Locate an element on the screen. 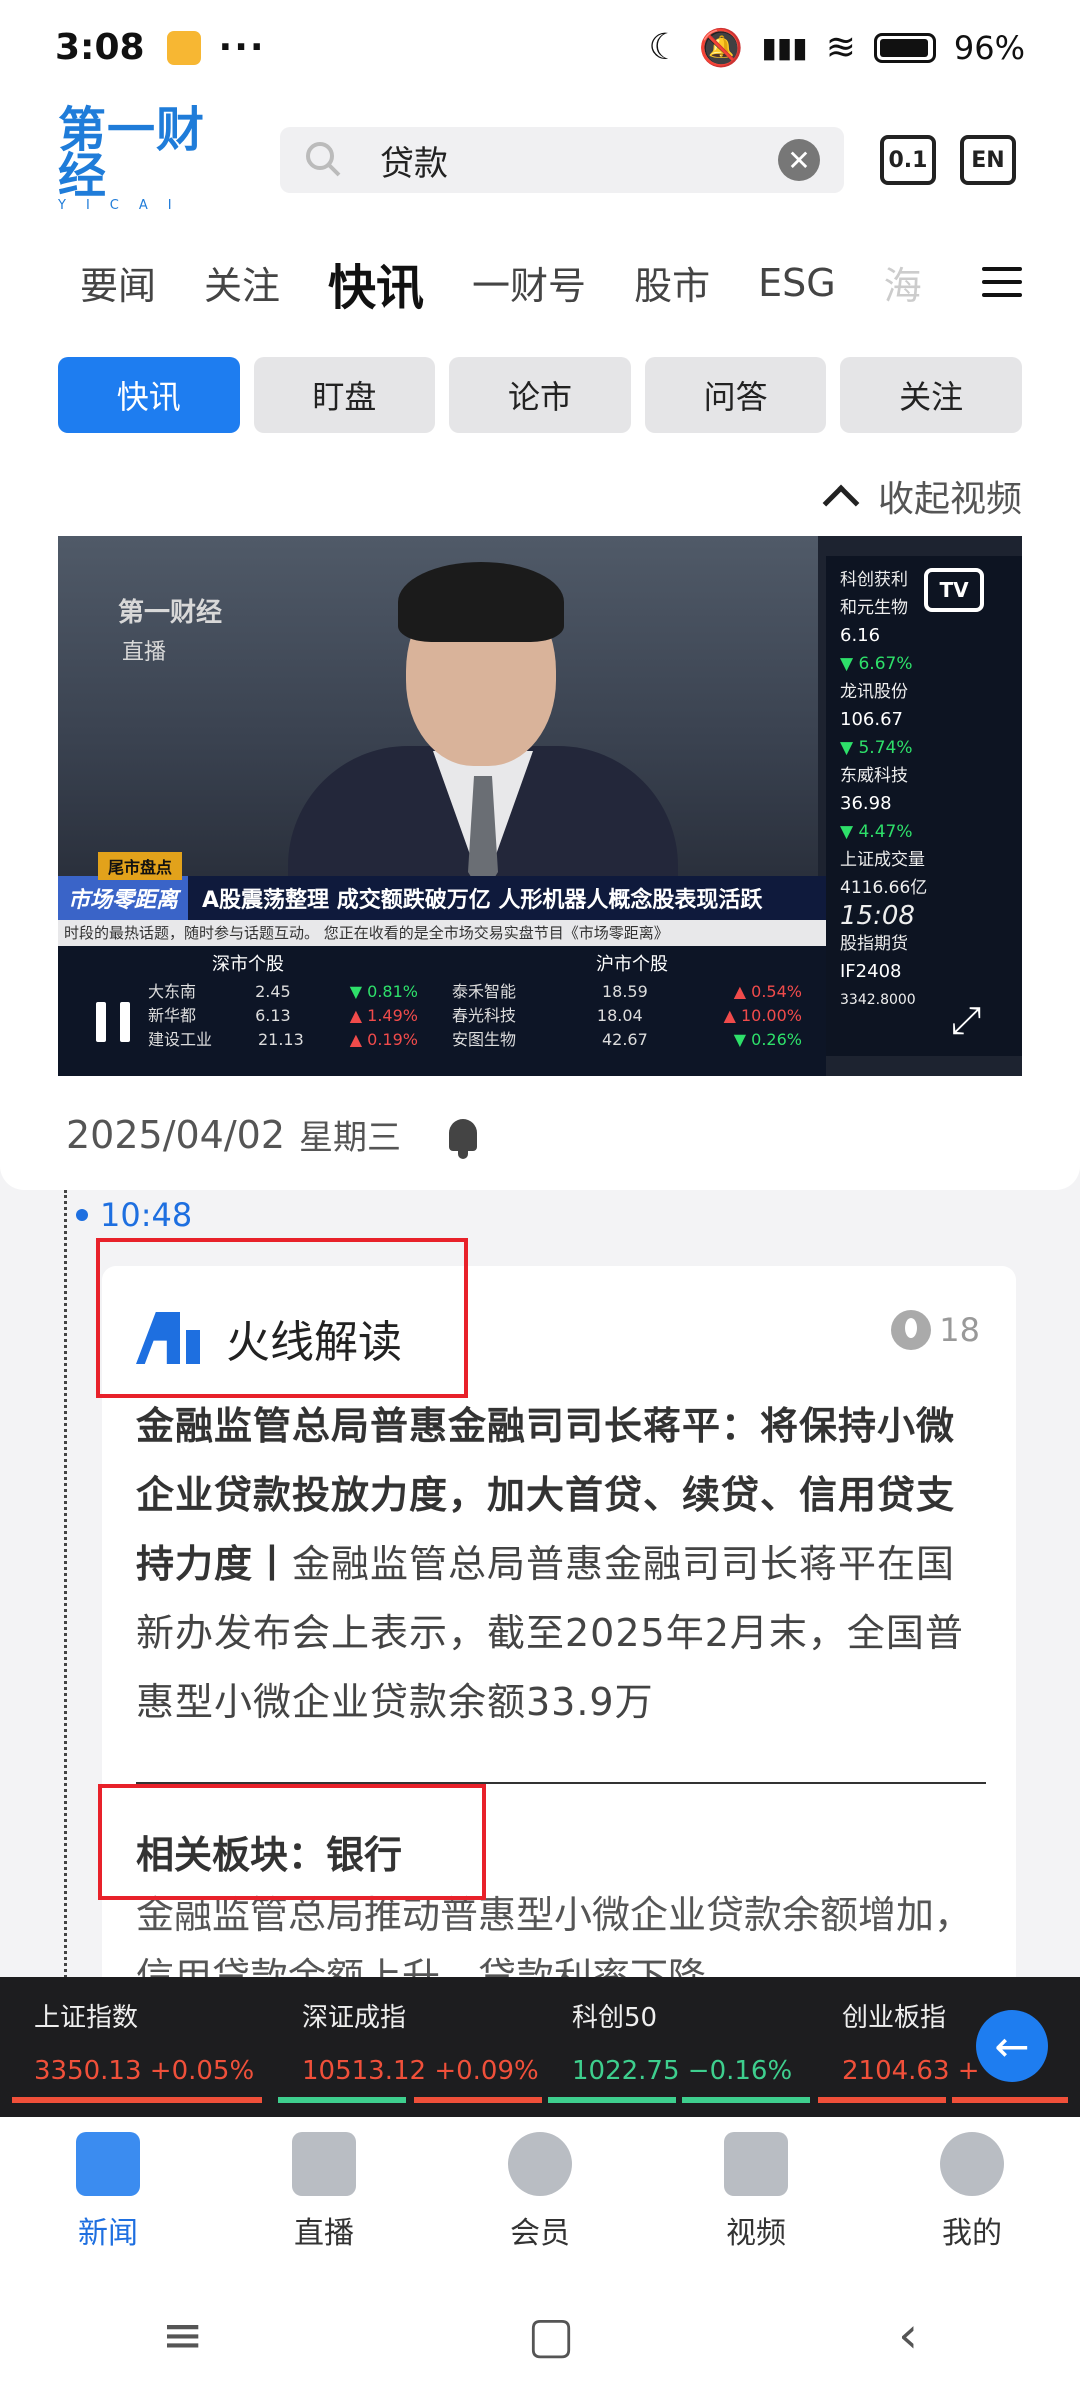 This screenshot has height=2403, width=1080. search-box: 贷款 ✕ is located at coordinates (562, 160).